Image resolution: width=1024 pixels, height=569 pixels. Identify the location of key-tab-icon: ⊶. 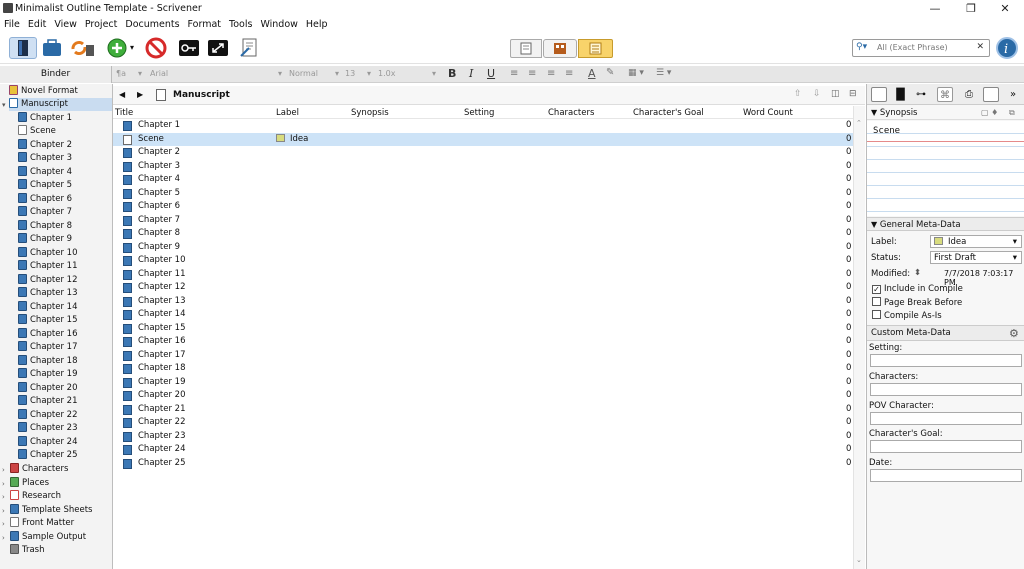
(921, 94).